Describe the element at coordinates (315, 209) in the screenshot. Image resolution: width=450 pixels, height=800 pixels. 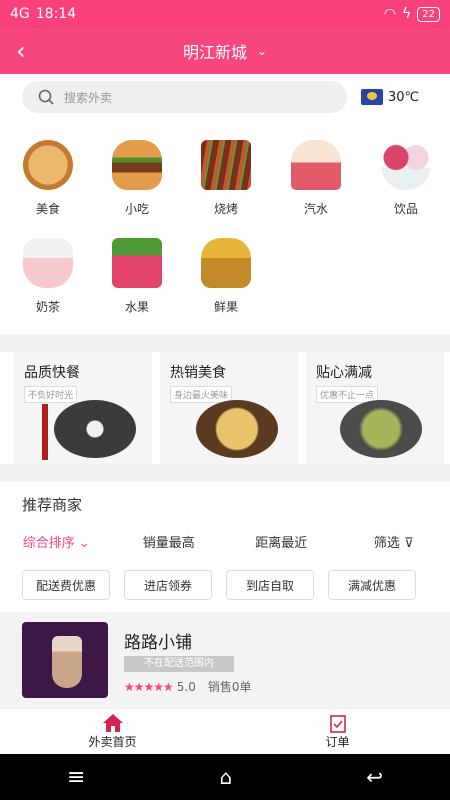
I see `category-label: 汽水` at that location.